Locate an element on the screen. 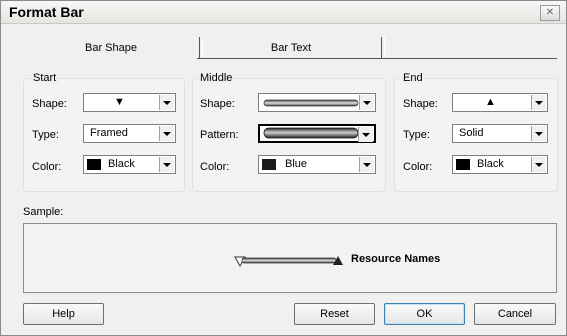 The image size is (567, 336). tab-label: Bar Shape is located at coordinates (111, 48).